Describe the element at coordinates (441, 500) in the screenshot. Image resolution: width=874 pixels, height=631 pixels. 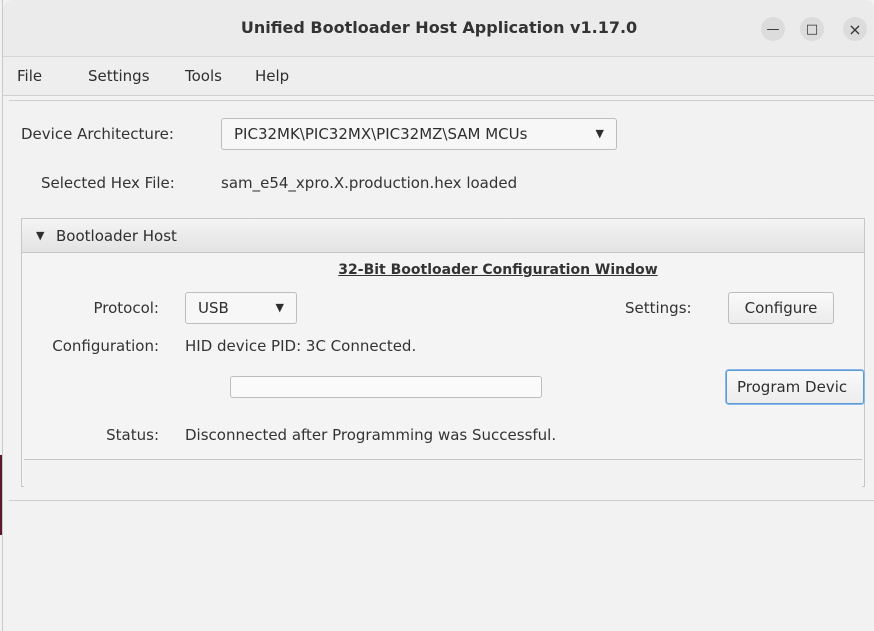
I see `window-separator` at that location.